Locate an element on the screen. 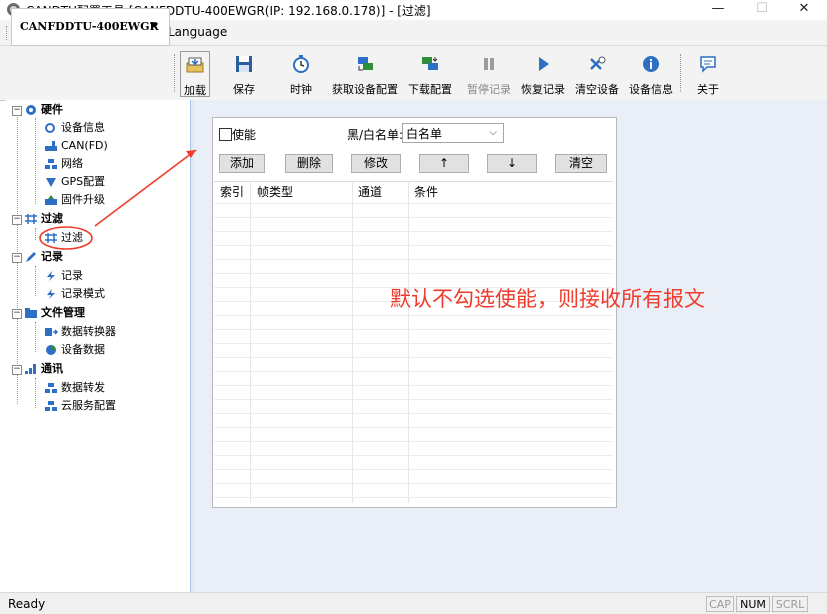  annotation-arrow is located at coordinates (145, 188).